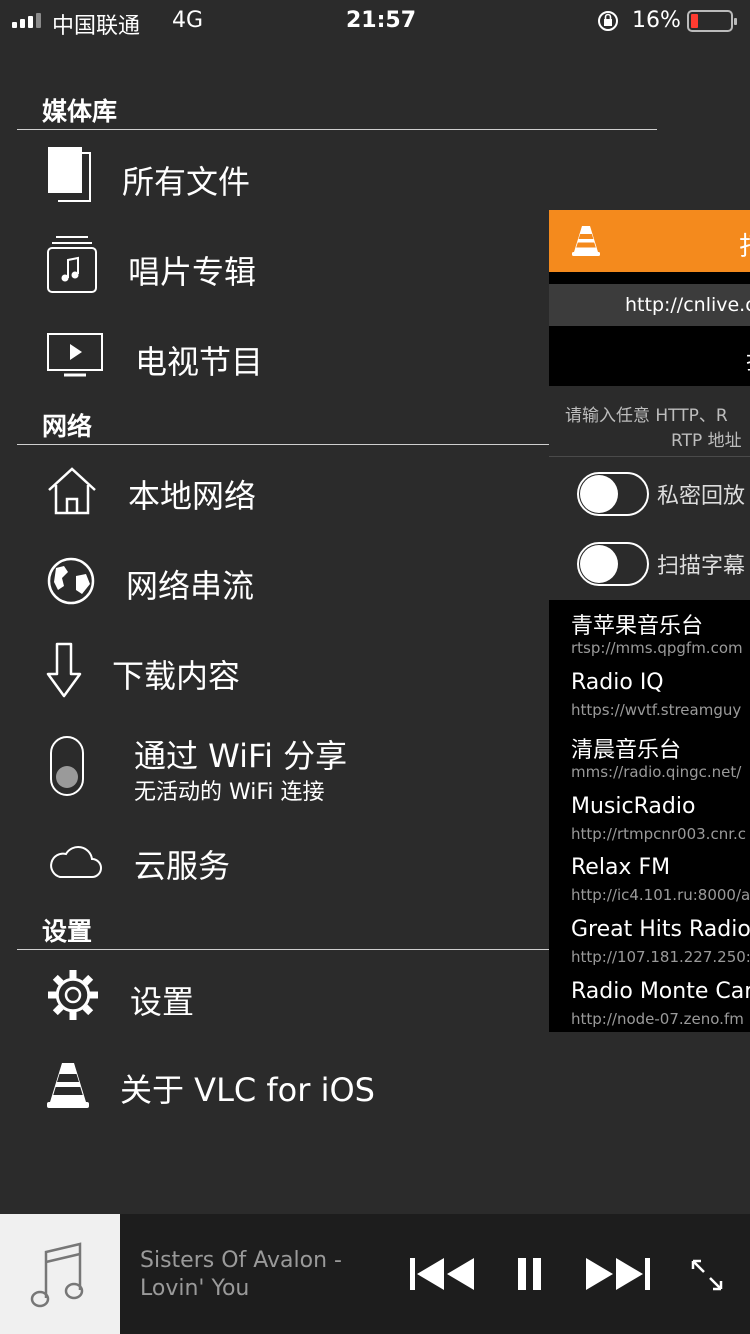  What do you see at coordinates (608, 21) in the screenshot?
I see `rotation-lock-icon` at bounding box center [608, 21].